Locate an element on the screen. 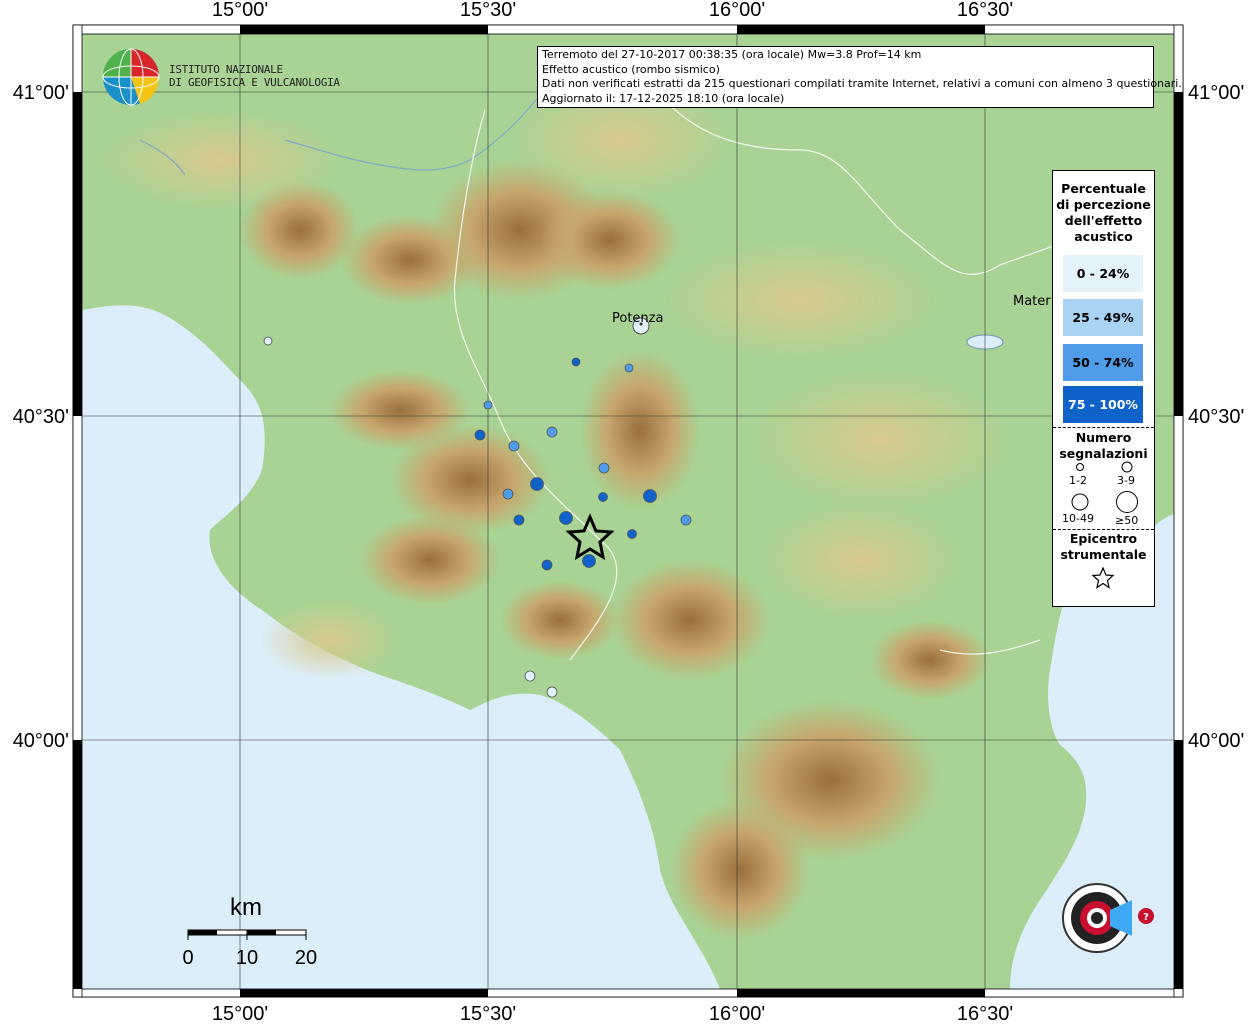 The image size is (1256, 1024). ingv-name-line1: ISTITUTO NAZIONALE is located at coordinates (226, 69).